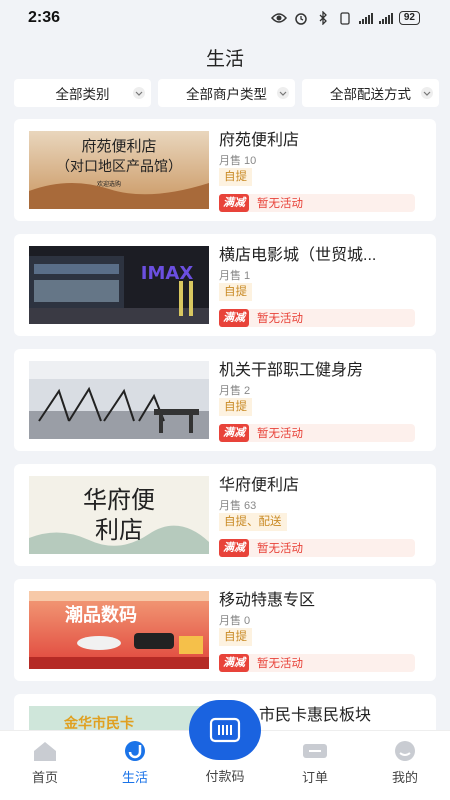  What do you see at coordinates (167, 273) in the screenshot?
I see `thumb-text-1: IMAX` at bounding box center [167, 273].